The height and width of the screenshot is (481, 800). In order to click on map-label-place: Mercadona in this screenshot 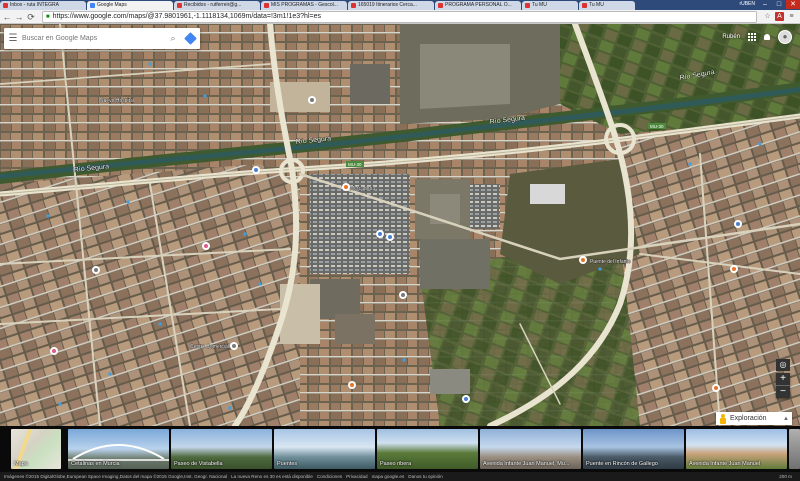, I will do `click(362, 189)`.